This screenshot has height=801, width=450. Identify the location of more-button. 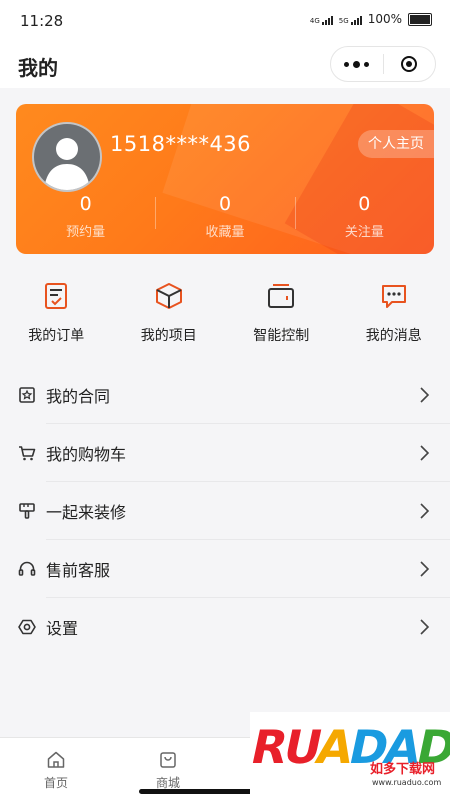
(357, 64).